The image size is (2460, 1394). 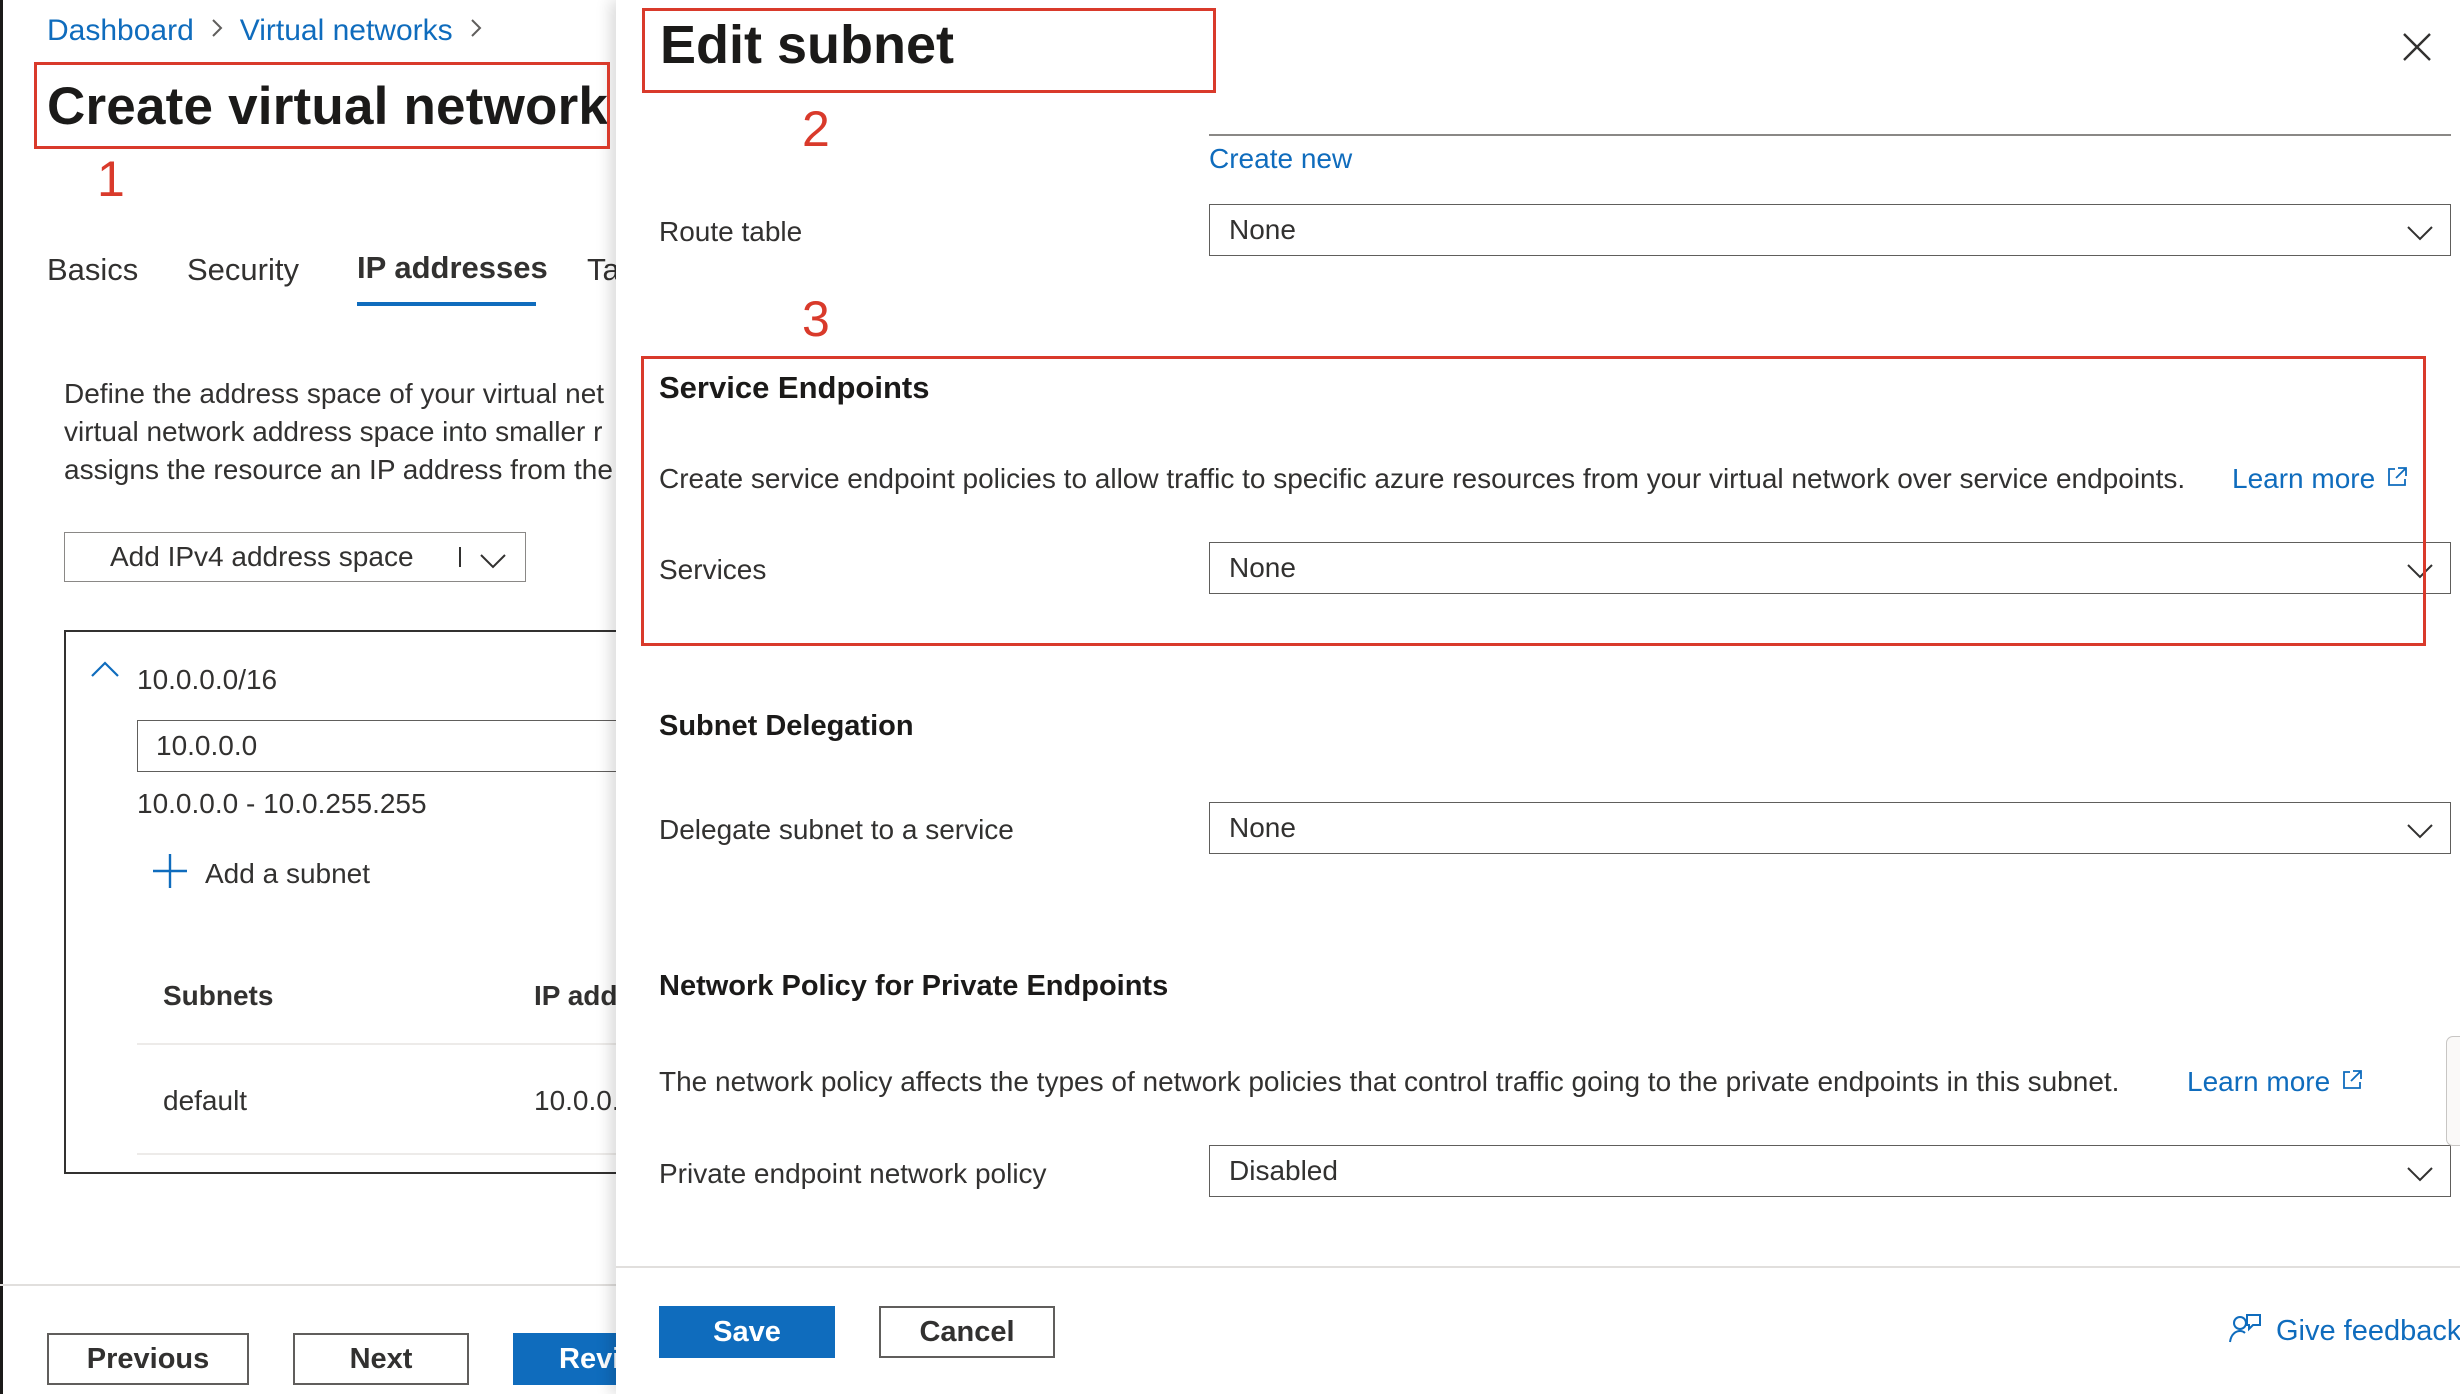 I want to click on input-underline, so click(x=1830, y=135).